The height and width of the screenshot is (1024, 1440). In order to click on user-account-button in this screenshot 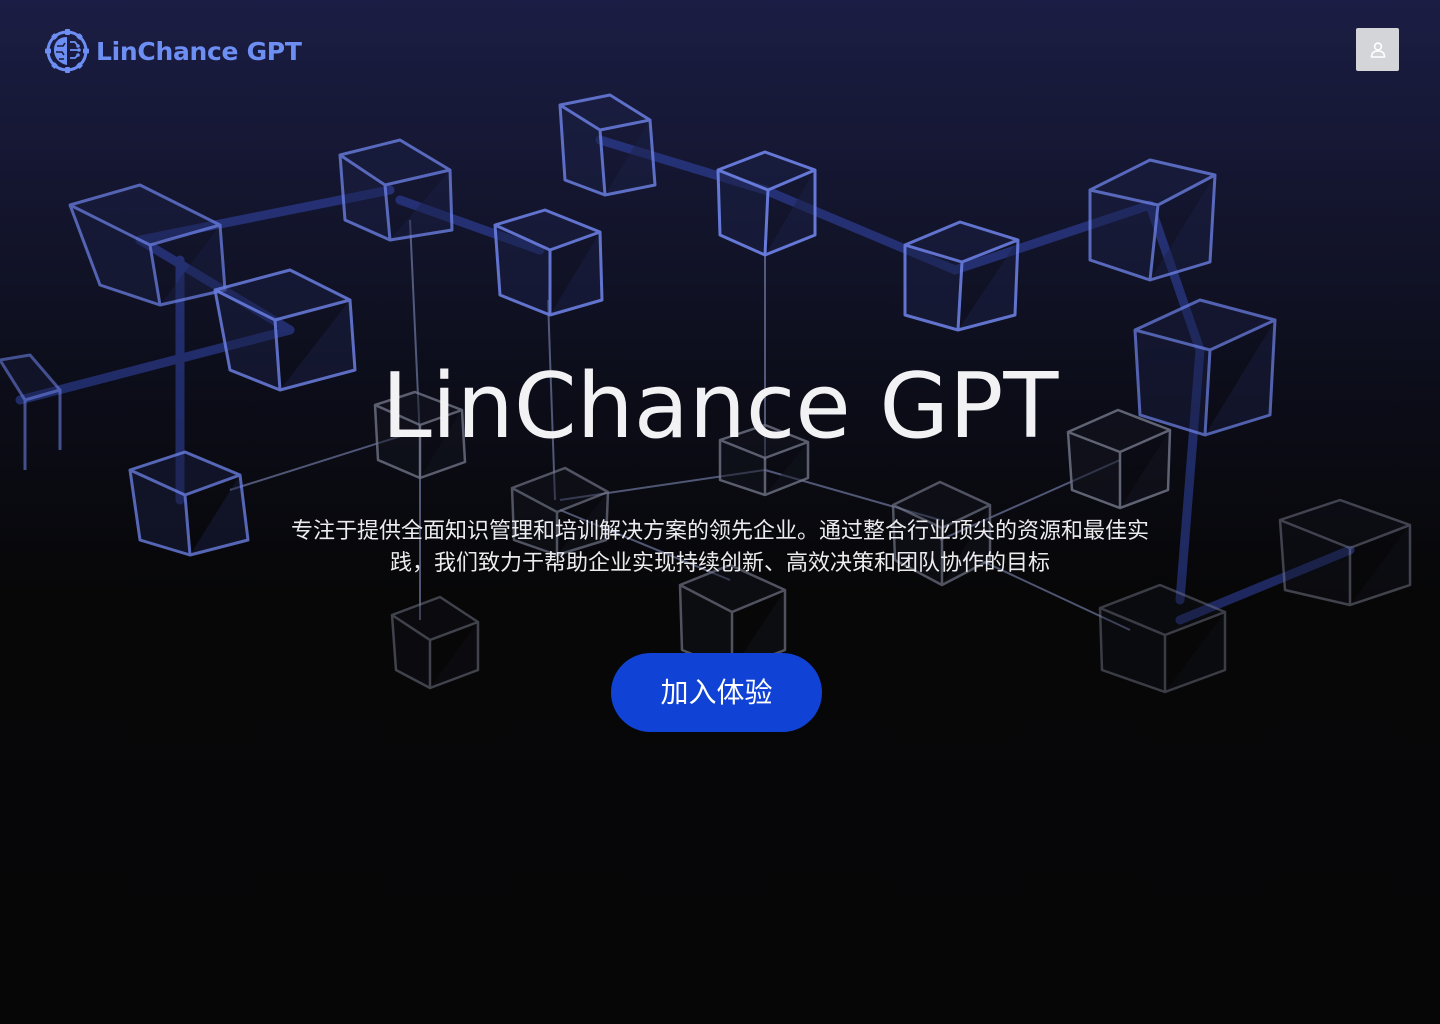, I will do `click(1377, 49)`.